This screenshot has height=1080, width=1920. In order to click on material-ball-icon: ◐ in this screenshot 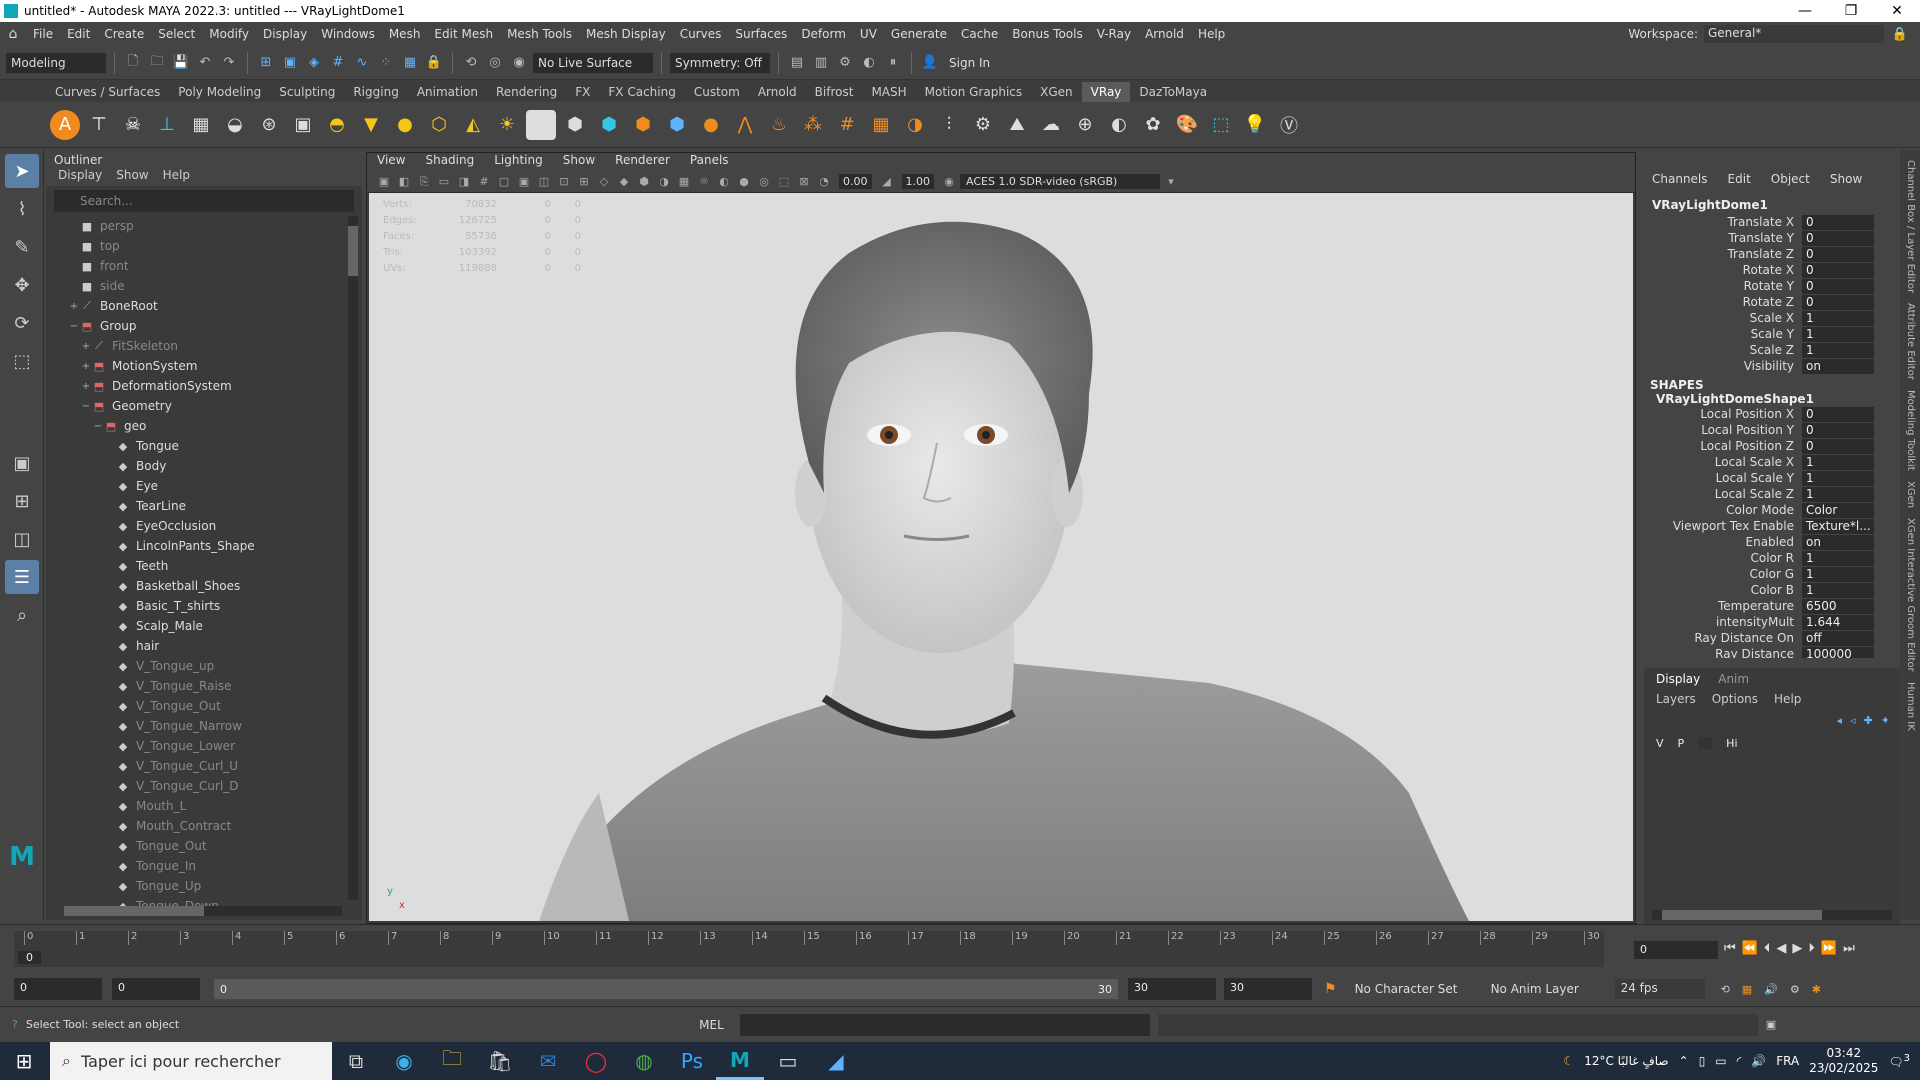, I will do `click(1119, 125)`.